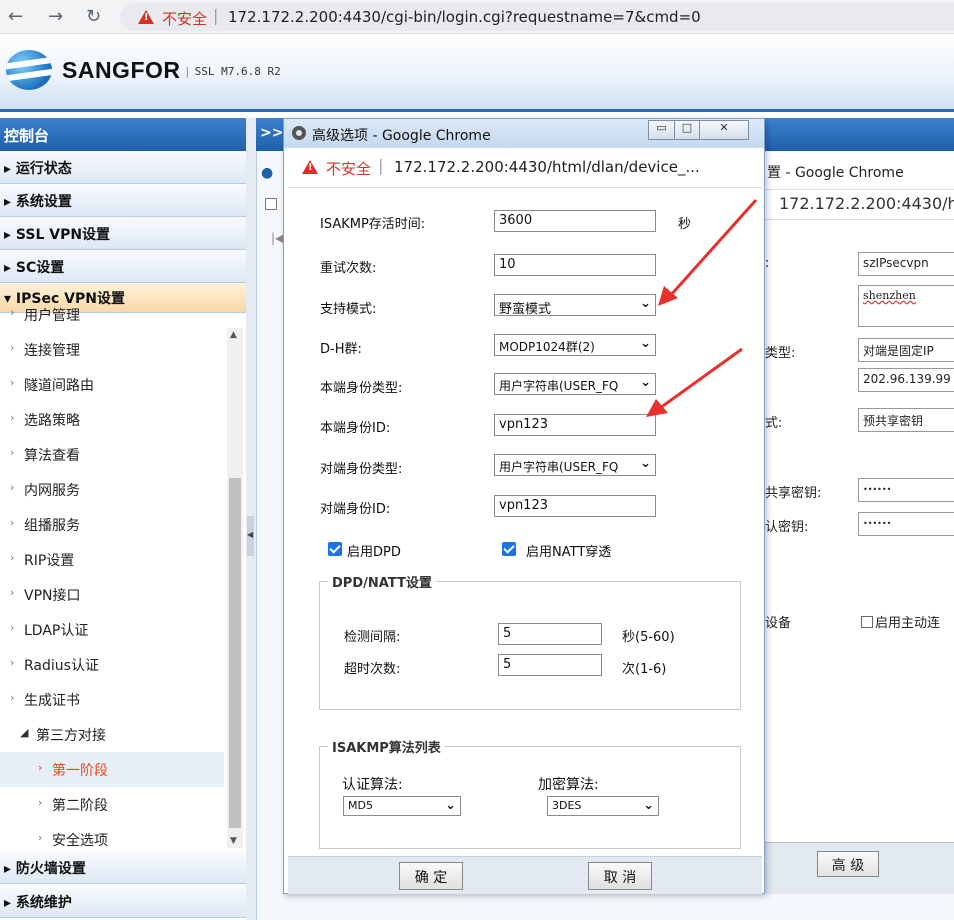  Describe the element at coordinates (93, 16) in the screenshot. I see `reload-icon: ↻` at that location.